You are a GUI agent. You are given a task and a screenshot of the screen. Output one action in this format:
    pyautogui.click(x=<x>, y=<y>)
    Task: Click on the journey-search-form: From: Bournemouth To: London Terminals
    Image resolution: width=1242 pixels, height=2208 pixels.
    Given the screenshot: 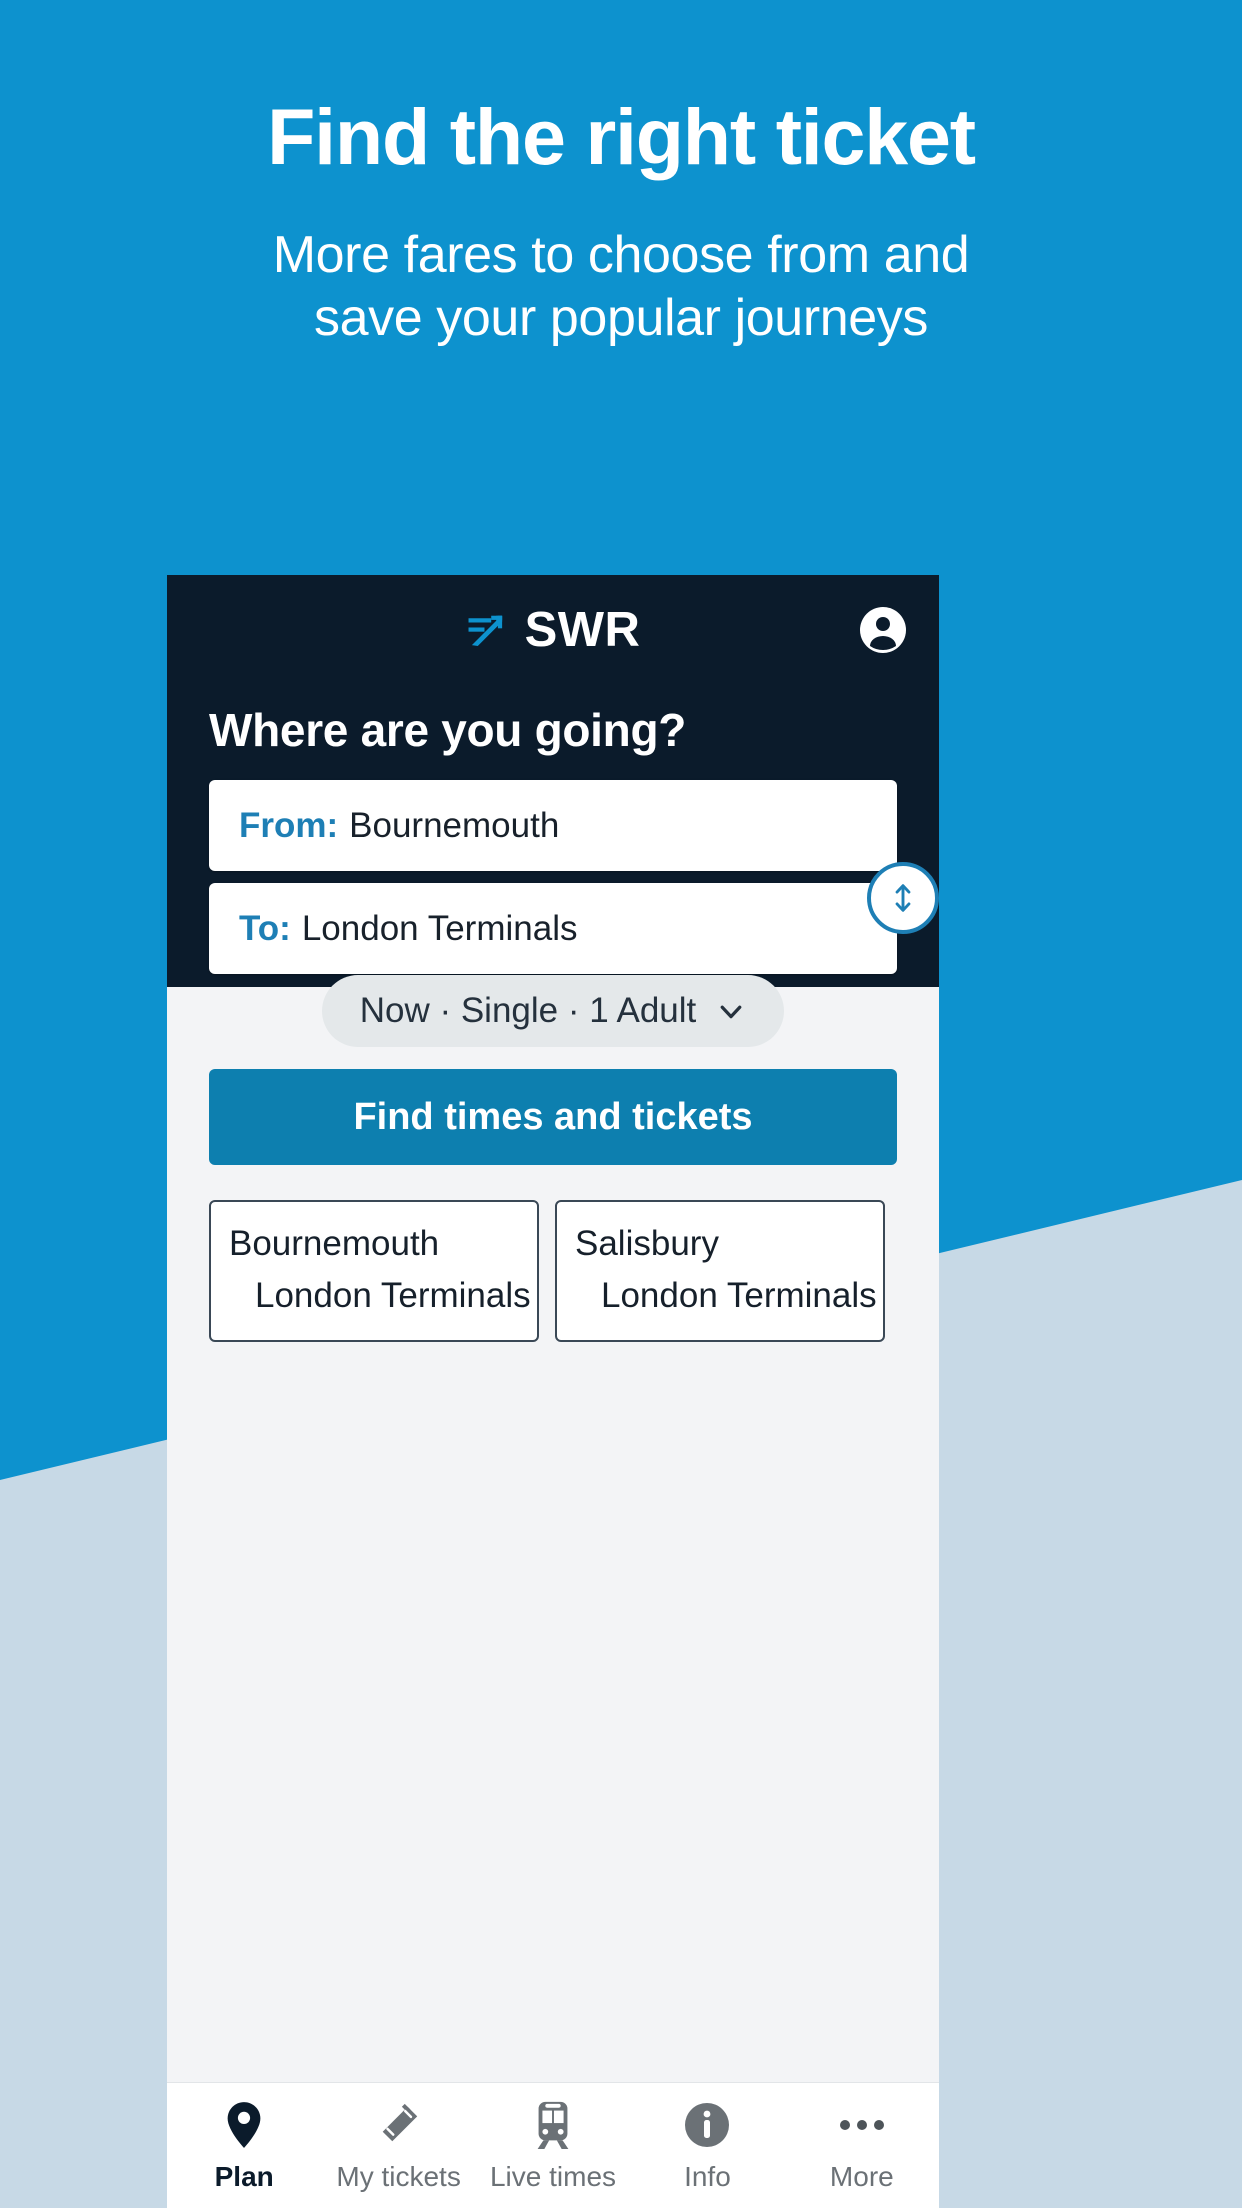 What is the action you would take?
    pyautogui.click(x=574, y=877)
    